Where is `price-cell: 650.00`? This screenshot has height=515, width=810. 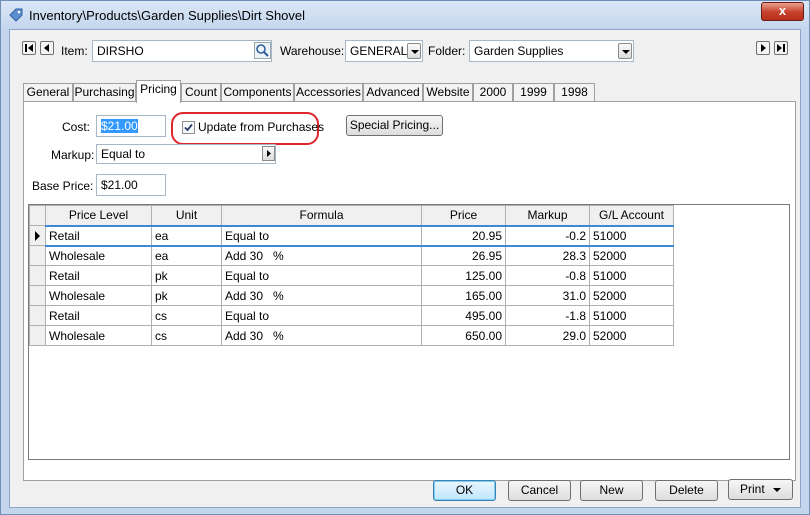
price-cell: 650.00 is located at coordinates (463, 335).